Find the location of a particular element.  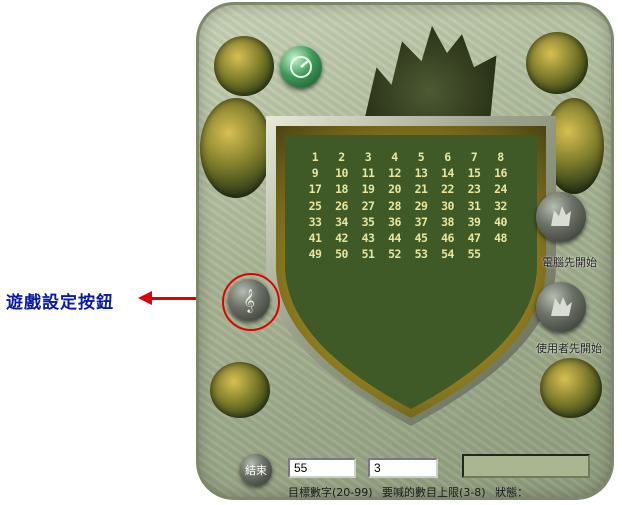

board-number: 8 is located at coordinates (500, 157).